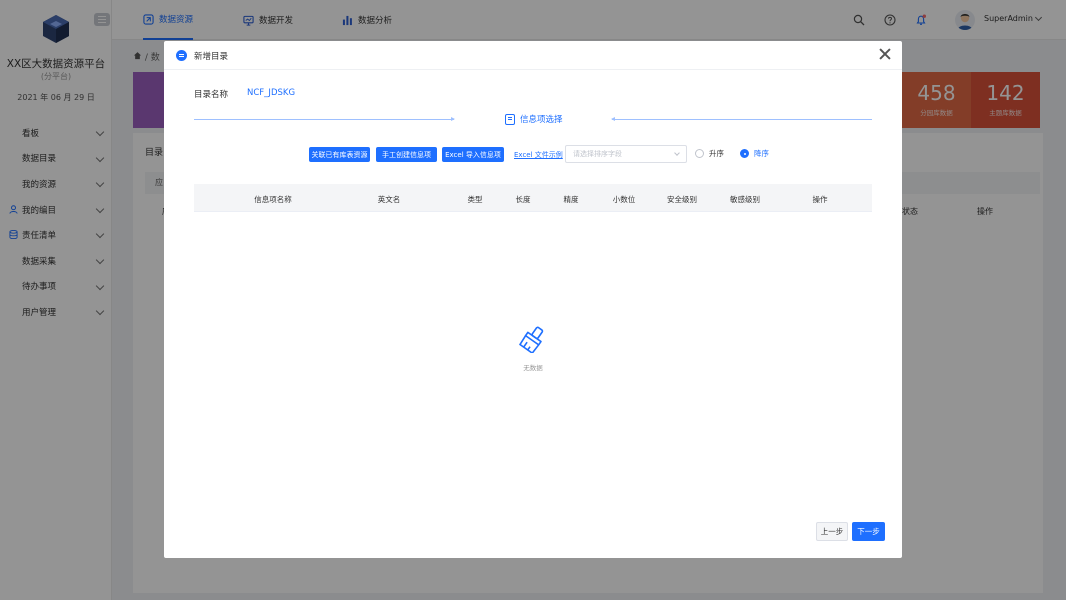 This screenshot has height=600, width=1066. I want to click on step-indicator: 信息项选择, so click(534, 119).